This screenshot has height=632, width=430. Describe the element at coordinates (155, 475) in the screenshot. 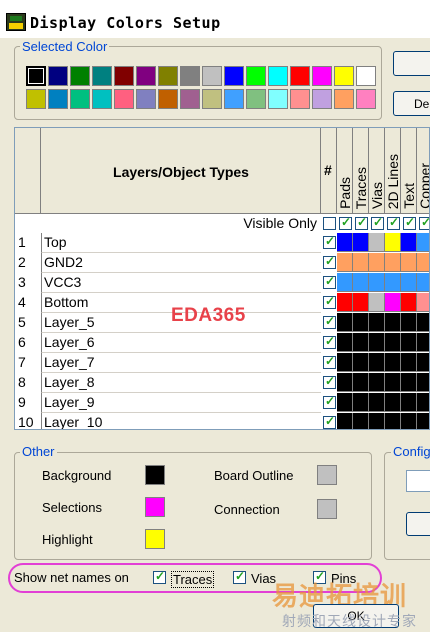

I see `background-color-swatch` at that location.